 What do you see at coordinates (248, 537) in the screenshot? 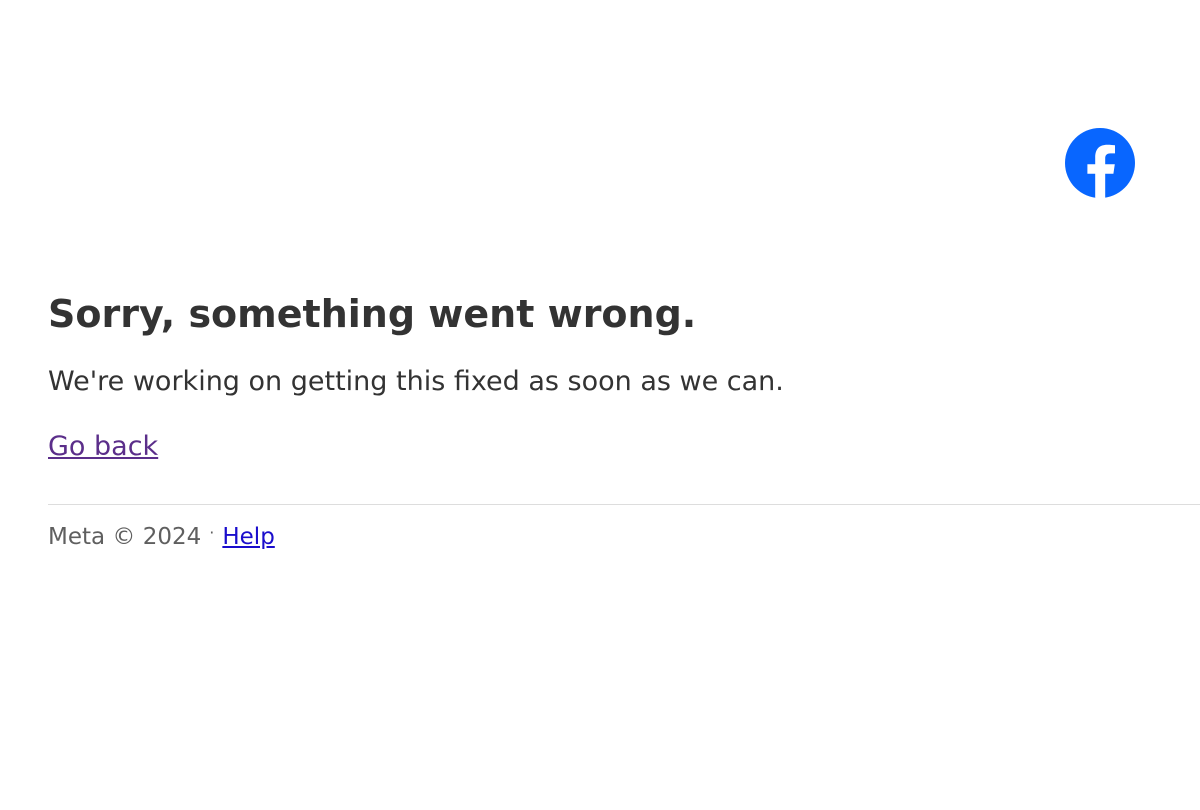
I see `help-link: Help` at bounding box center [248, 537].